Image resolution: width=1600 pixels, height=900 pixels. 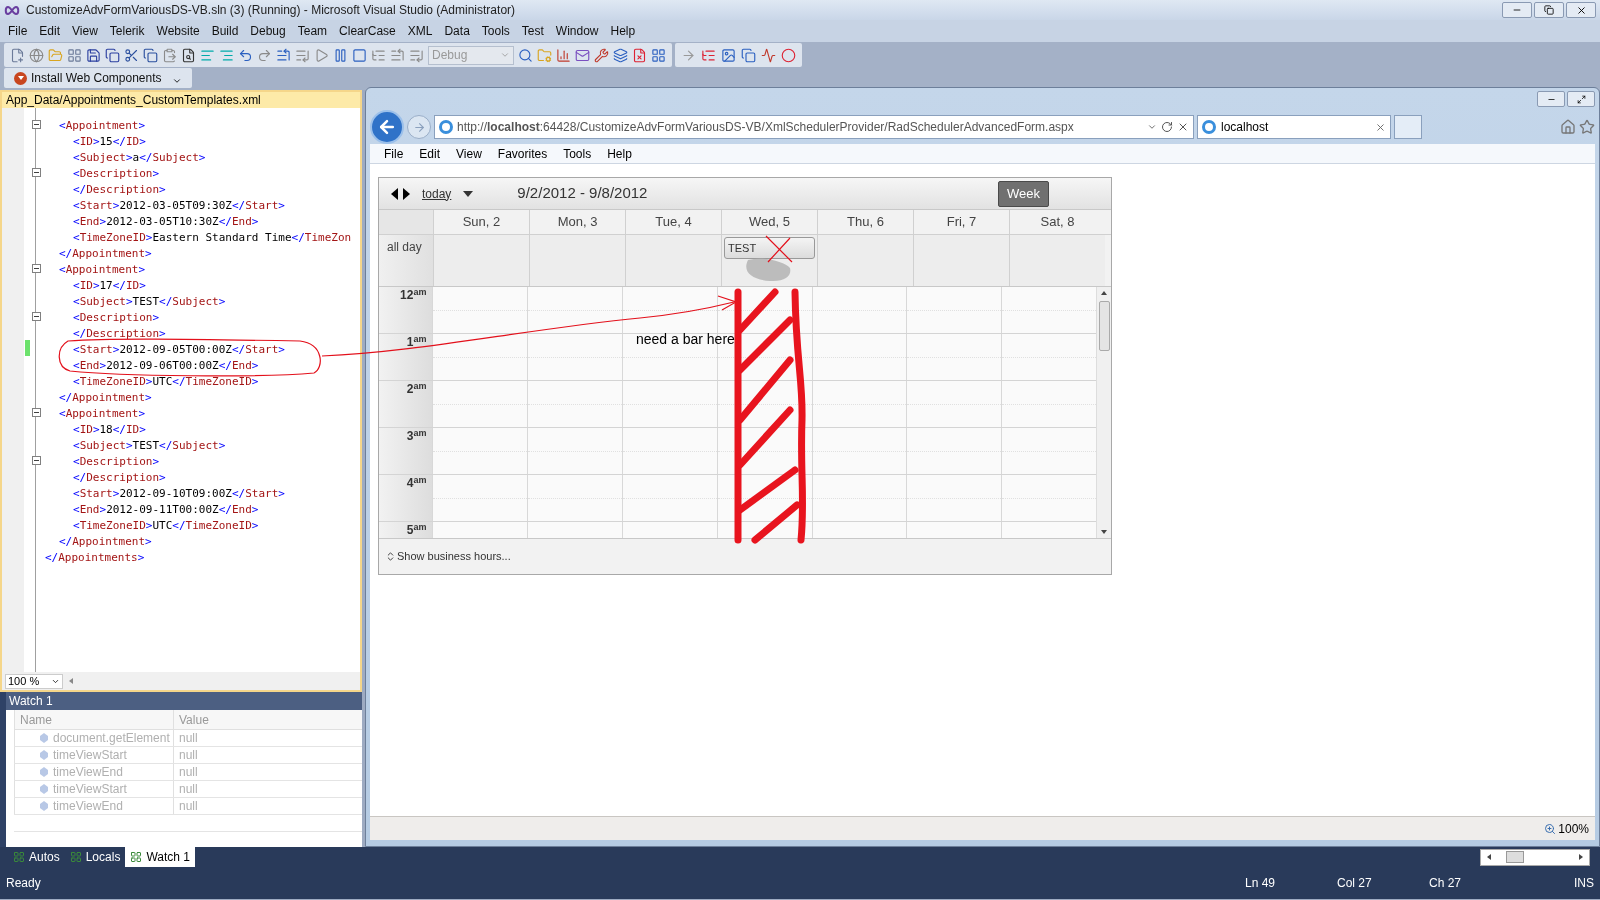 What do you see at coordinates (264, 55) in the screenshot?
I see `redo-icon` at bounding box center [264, 55].